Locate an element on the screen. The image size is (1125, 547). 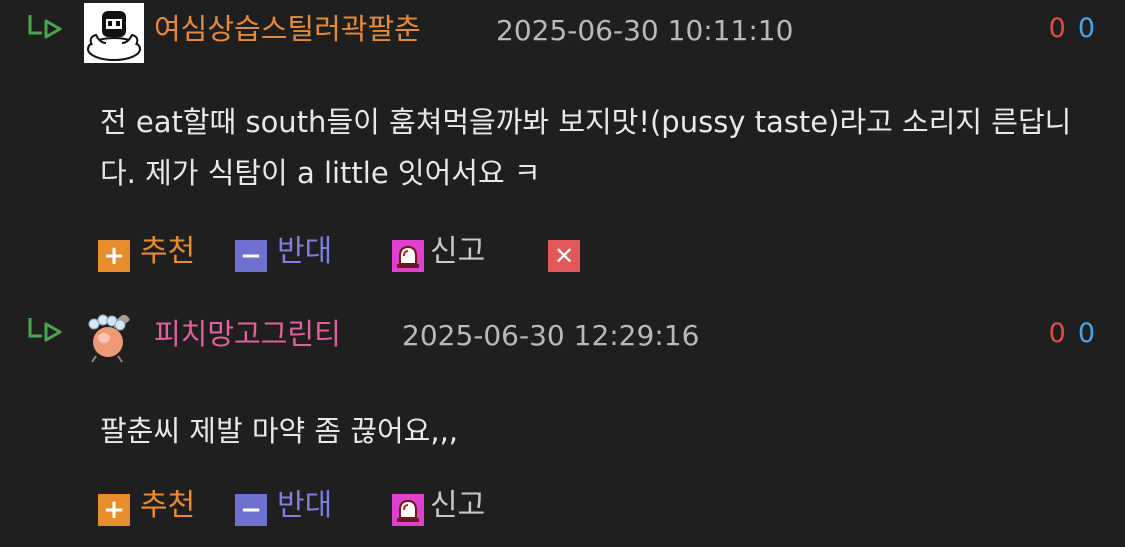
timestamp: 2025-06-30 10:11:10 is located at coordinates (645, 30).